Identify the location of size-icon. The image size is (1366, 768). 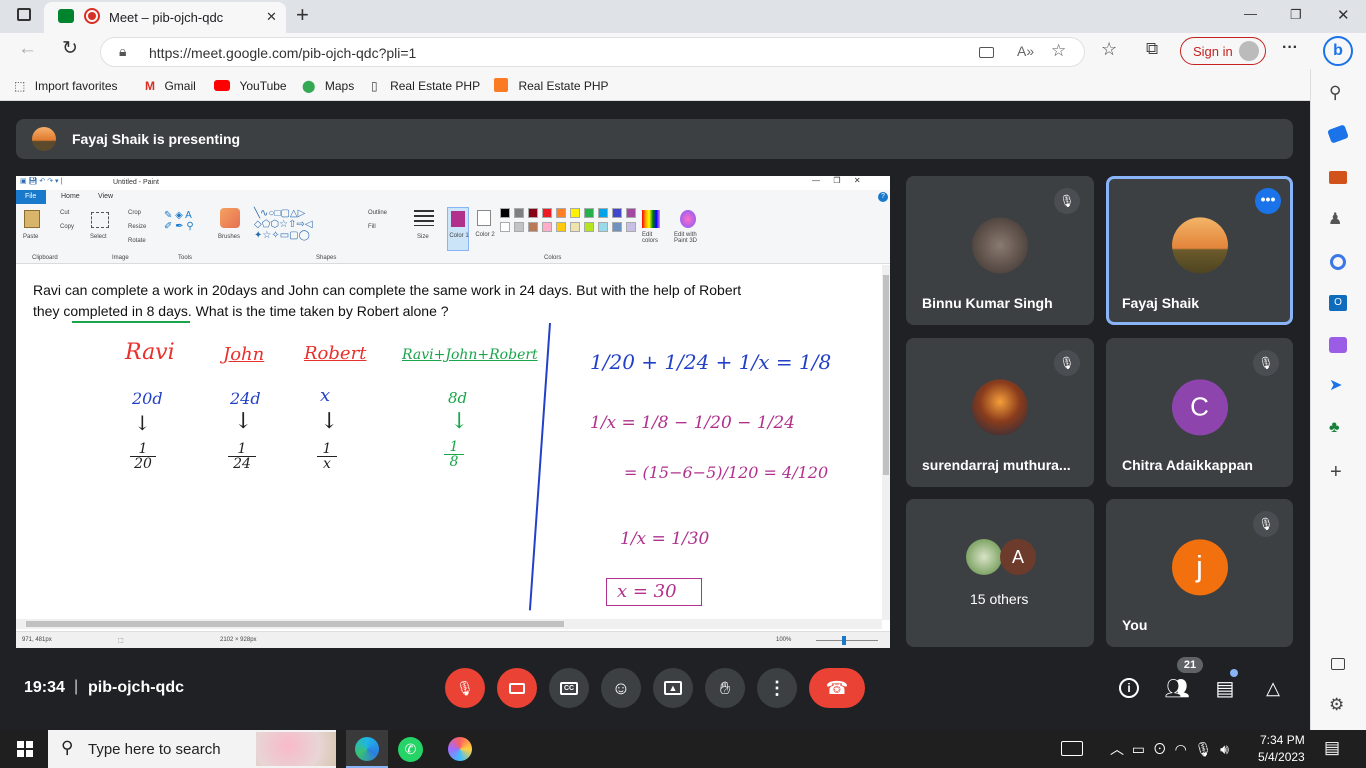
(424, 218).